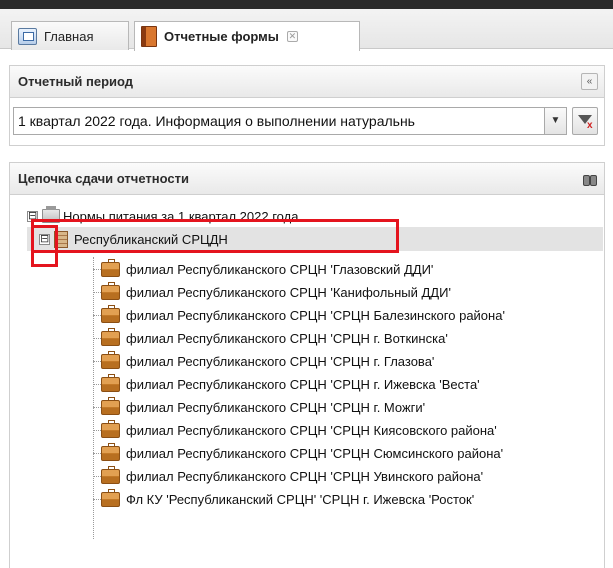 The width and height of the screenshot is (613, 568). Describe the element at coordinates (27, 36) in the screenshot. I see `home-icon` at that location.